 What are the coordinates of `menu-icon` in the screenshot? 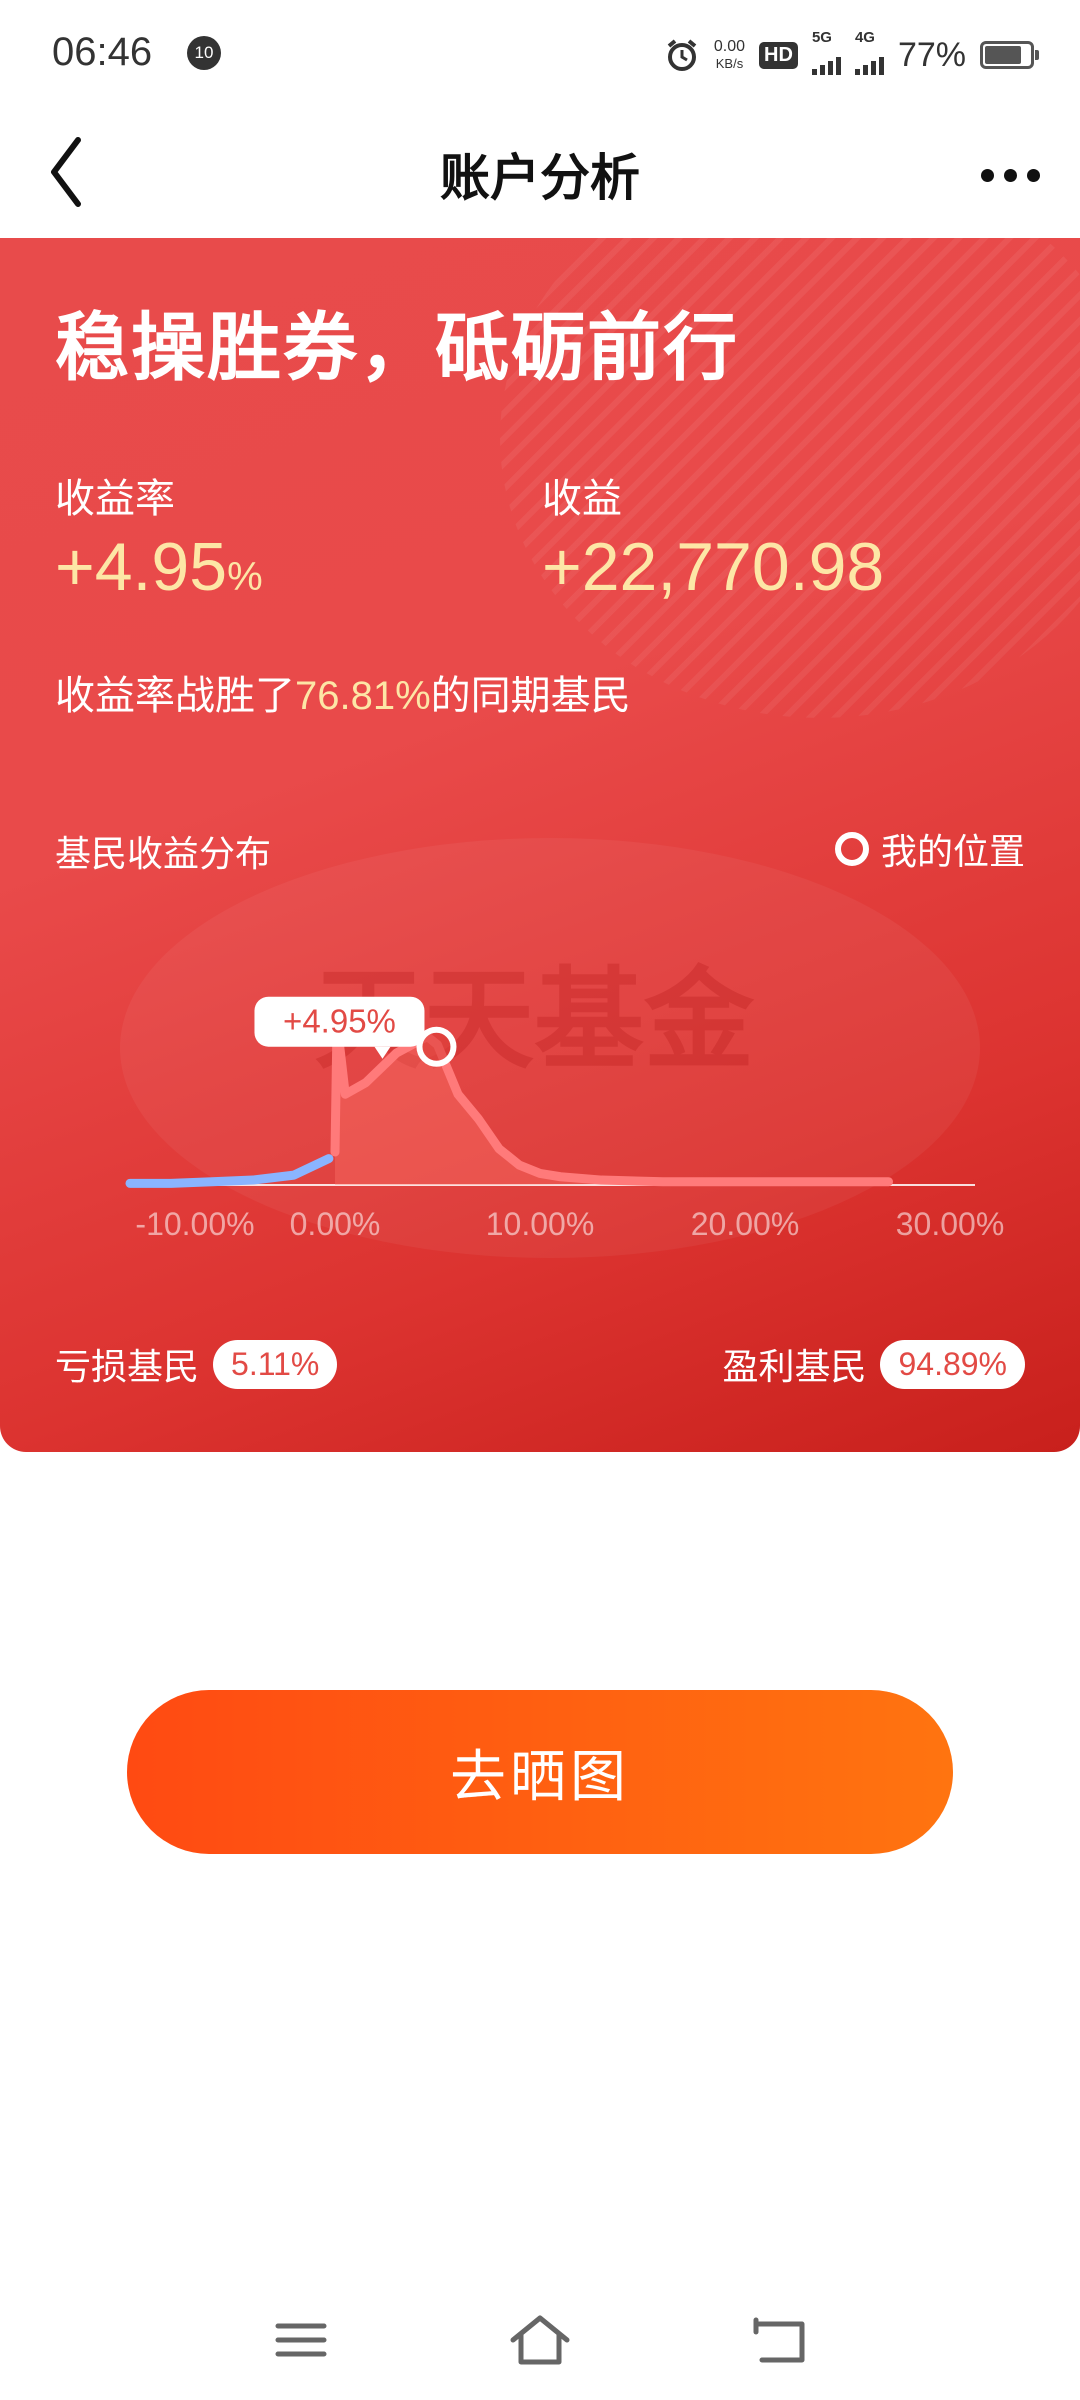 It's located at (301, 2340).